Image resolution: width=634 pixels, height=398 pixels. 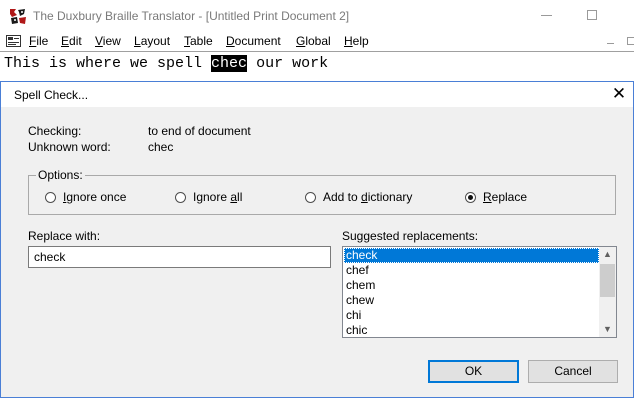 I want to click on menu-global: Global, so click(x=313, y=41).